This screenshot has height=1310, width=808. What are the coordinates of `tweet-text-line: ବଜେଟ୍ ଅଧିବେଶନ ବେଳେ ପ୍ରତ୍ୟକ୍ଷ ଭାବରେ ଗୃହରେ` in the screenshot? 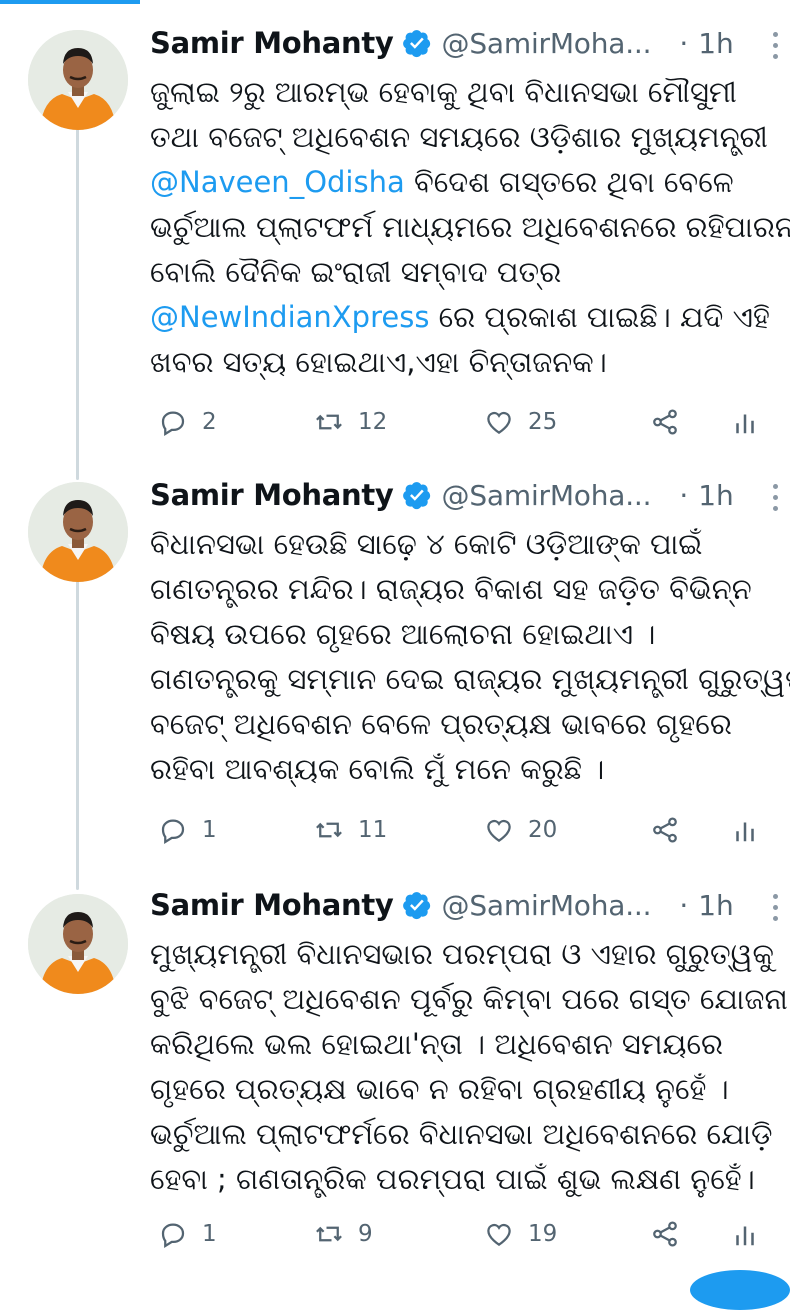 It's located at (470, 724).